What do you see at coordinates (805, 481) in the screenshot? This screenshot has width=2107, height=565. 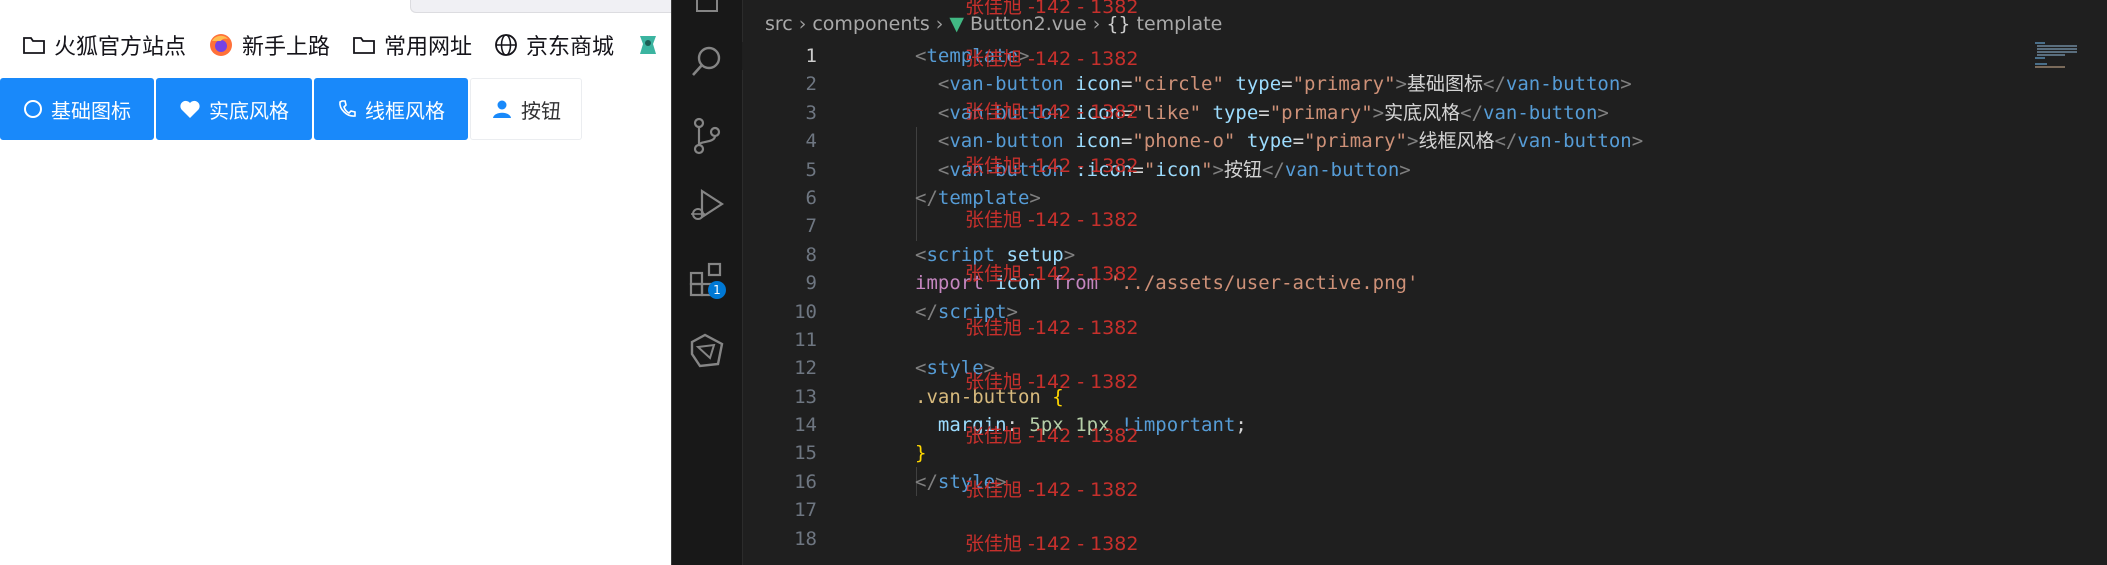 I see `line-number: 16` at bounding box center [805, 481].